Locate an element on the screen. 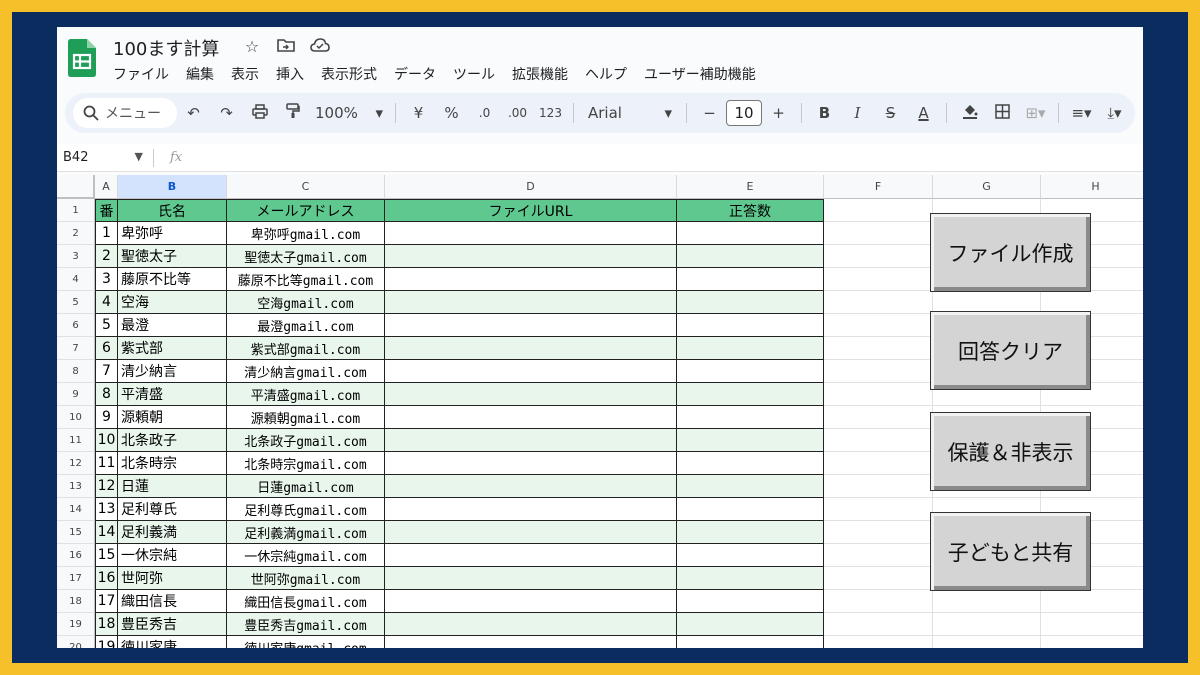 The width and height of the screenshot is (1200, 675). cell-name: 藤原不比等 is located at coordinates (172, 279).